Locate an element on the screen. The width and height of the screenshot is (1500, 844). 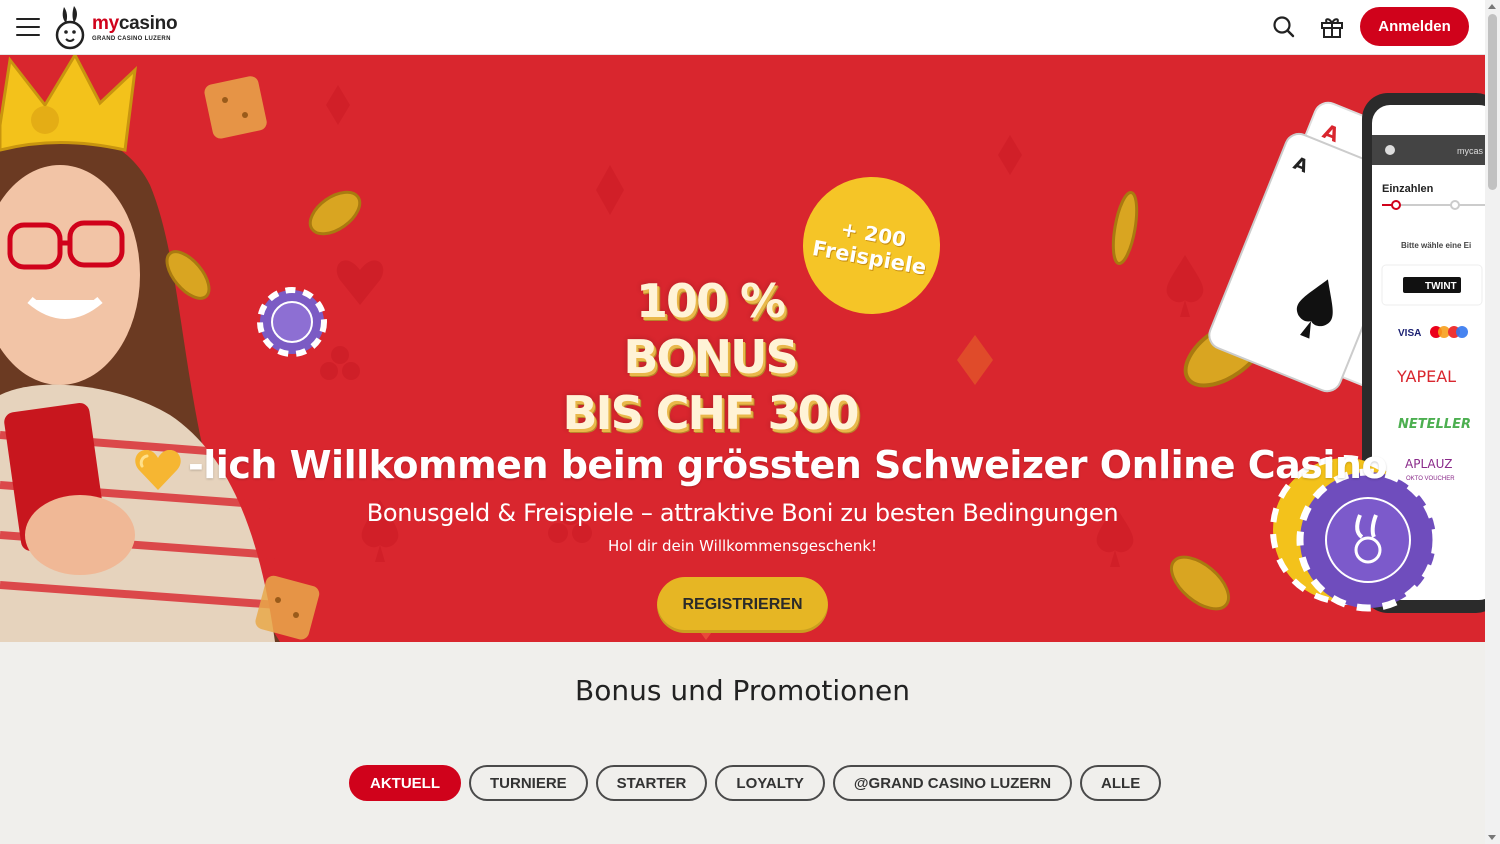
hamburger-icon is located at coordinates (28, 27).